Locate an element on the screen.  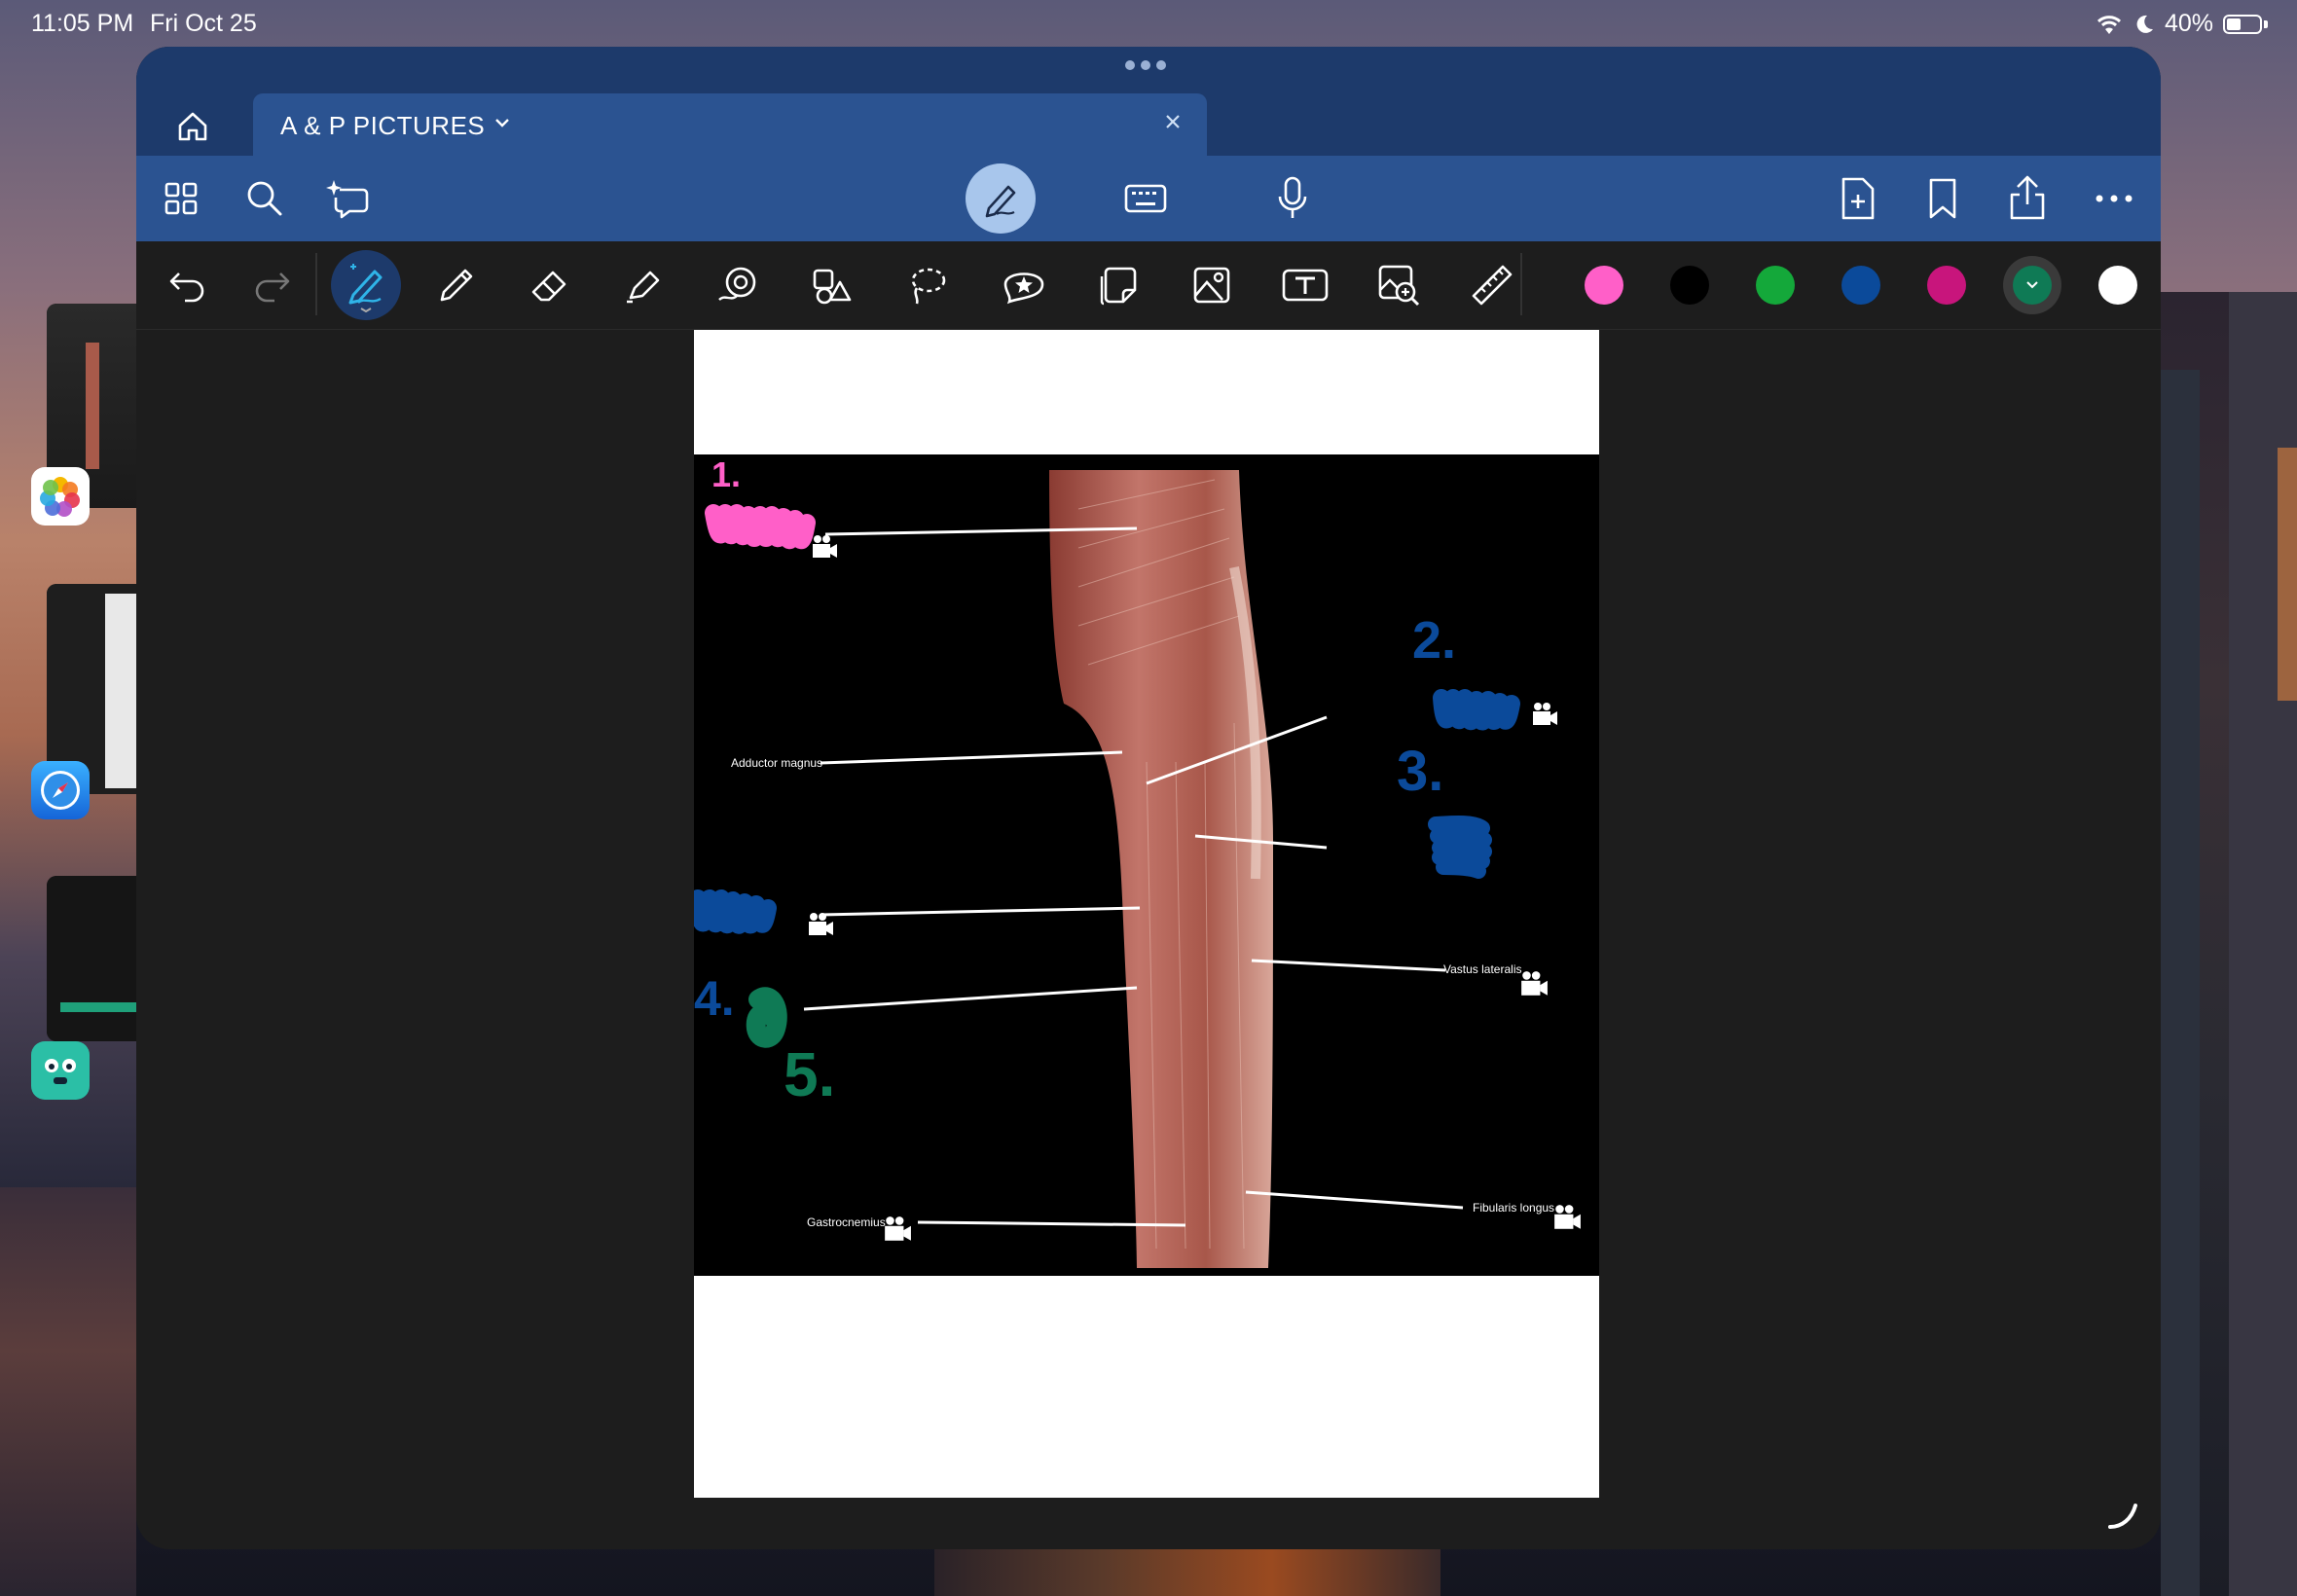
image-icon is located at coordinates (1211, 285).